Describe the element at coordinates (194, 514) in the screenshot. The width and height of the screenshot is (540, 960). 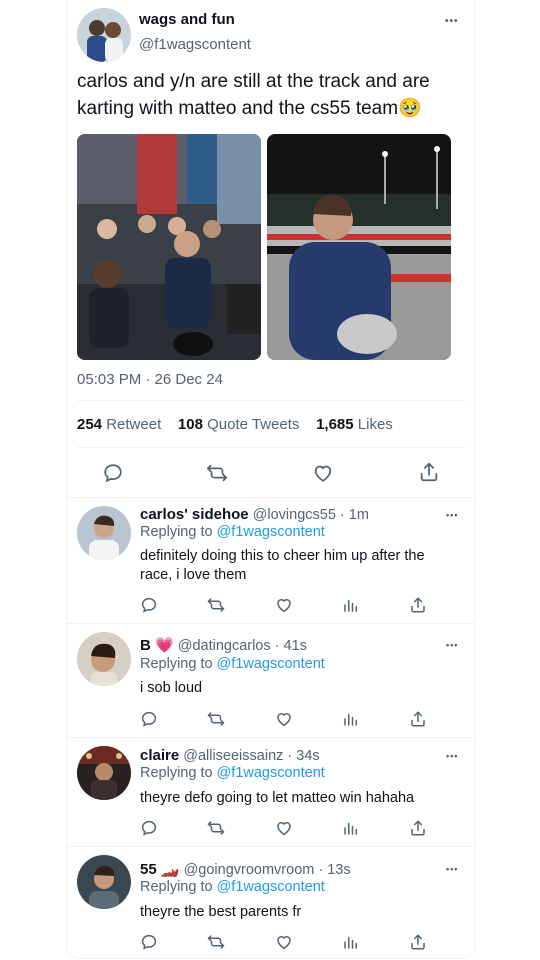
I see `reply-display-name: carlos' sidehoe` at that location.